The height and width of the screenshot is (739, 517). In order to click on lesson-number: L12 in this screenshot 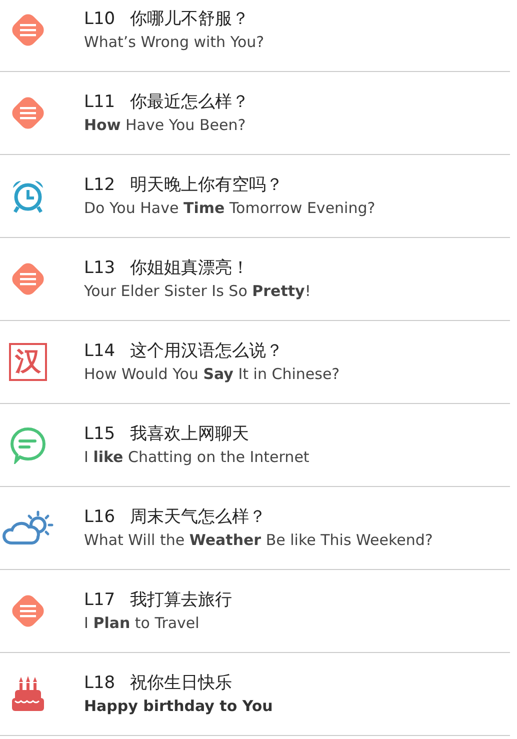, I will do `click(100, 185)`.